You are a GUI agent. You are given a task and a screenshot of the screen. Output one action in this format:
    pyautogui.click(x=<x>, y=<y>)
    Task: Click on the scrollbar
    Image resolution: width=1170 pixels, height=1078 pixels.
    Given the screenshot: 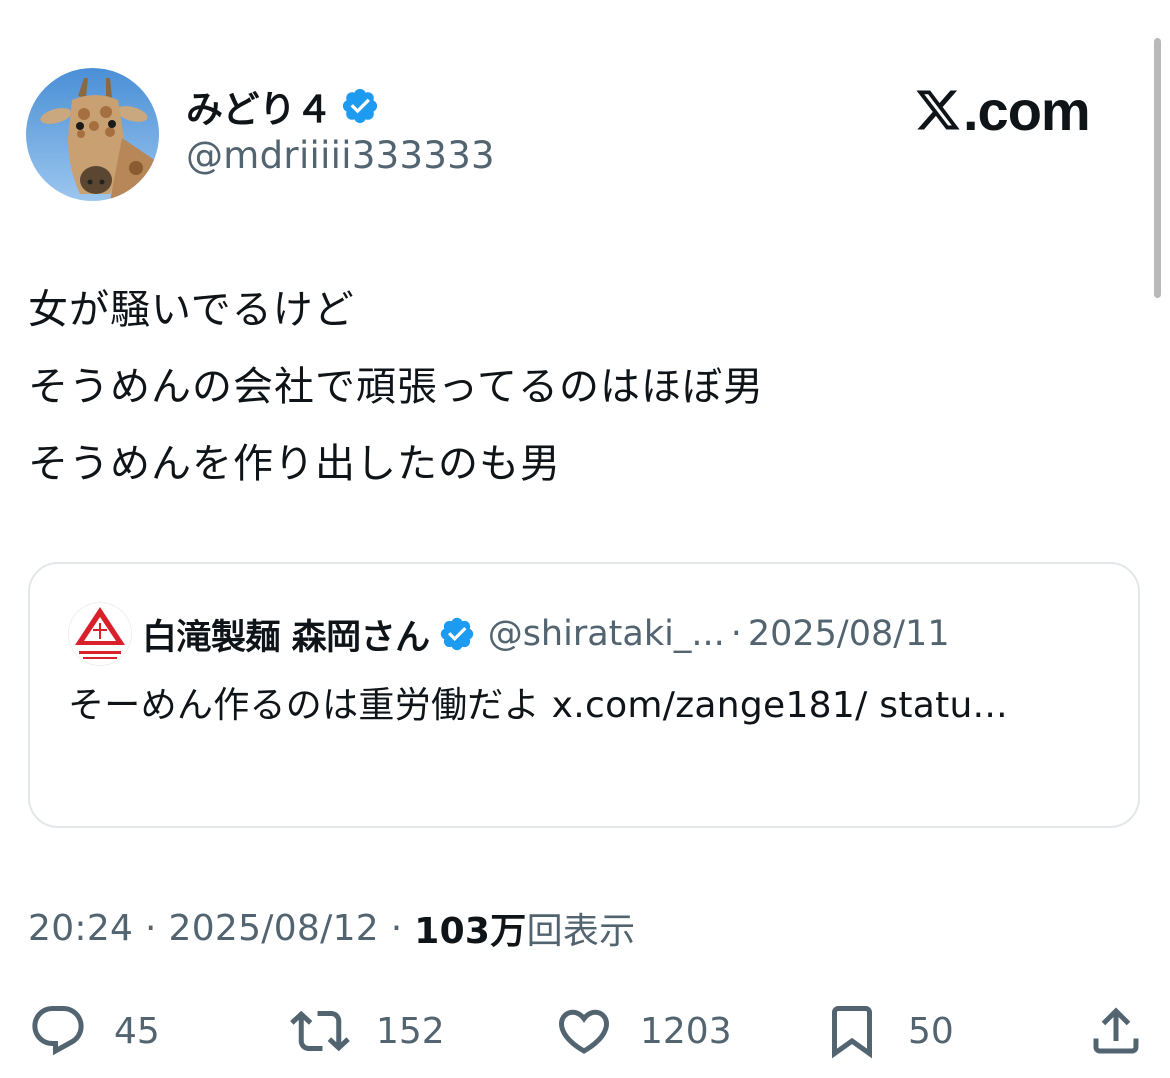 What is the action you would take?
    pyautogui.click(x=1157, y=168)
    